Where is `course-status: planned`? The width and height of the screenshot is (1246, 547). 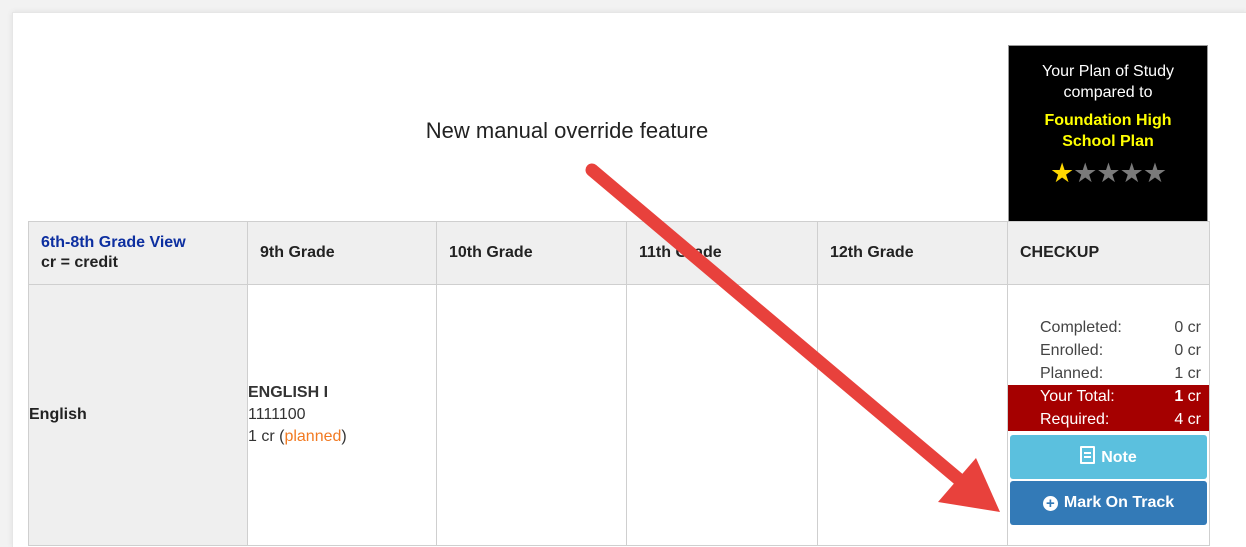 course-status: planned is located at coordinates (313, 436).